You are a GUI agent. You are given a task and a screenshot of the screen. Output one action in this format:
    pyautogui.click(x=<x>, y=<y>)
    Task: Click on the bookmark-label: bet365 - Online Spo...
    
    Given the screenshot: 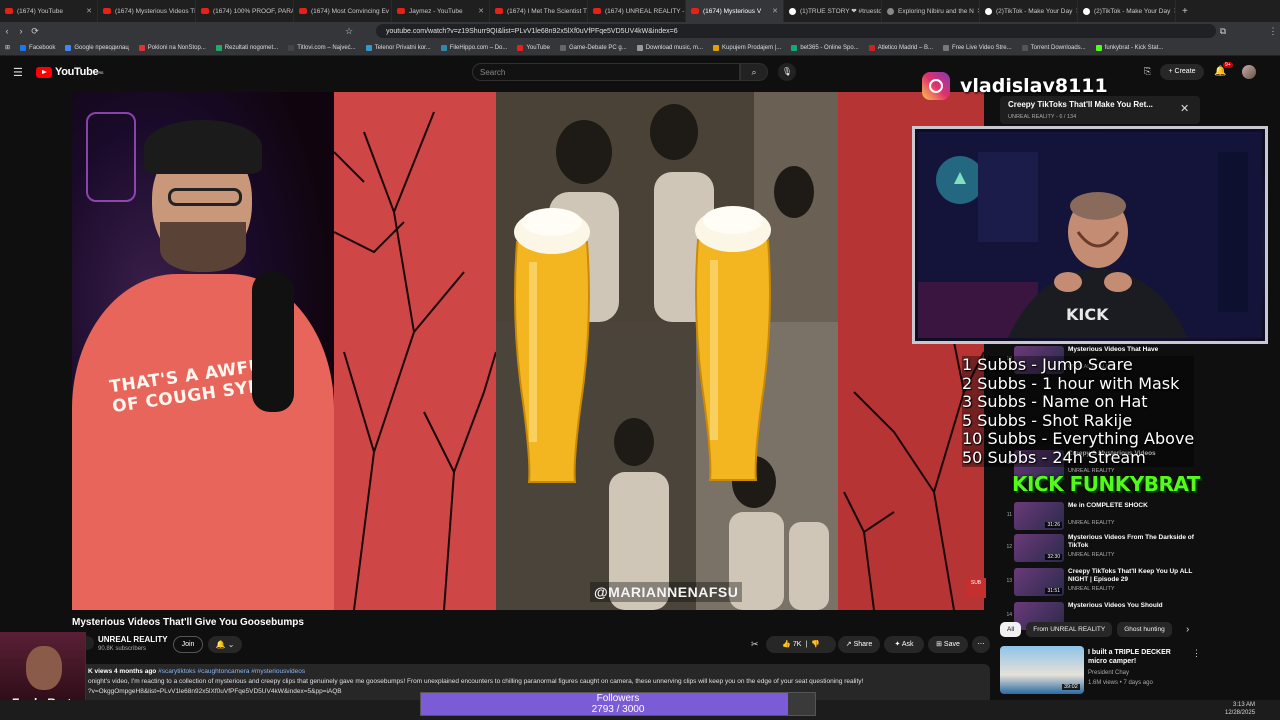 What is the action you would take?
    pyautogui.click(x=829, y=47)
    